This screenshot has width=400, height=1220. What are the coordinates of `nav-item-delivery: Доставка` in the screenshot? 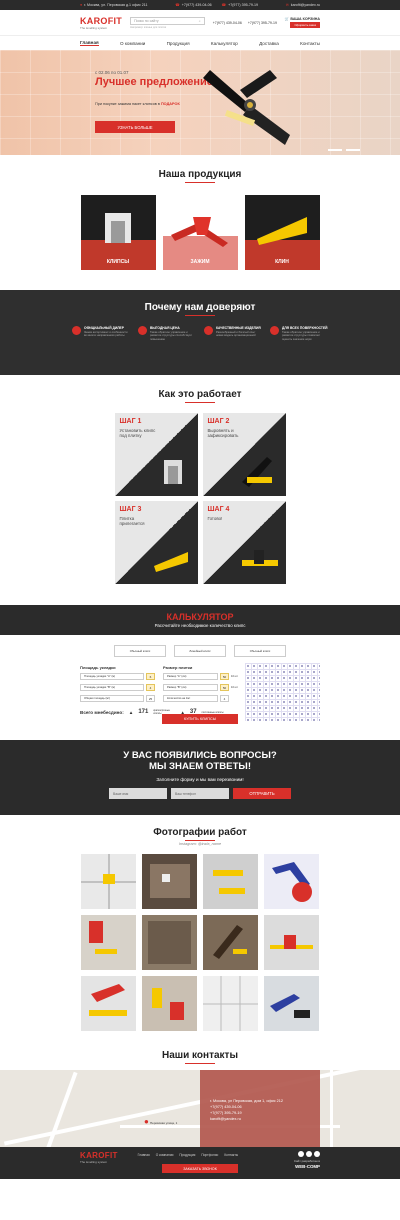 It's located at (269, 43).